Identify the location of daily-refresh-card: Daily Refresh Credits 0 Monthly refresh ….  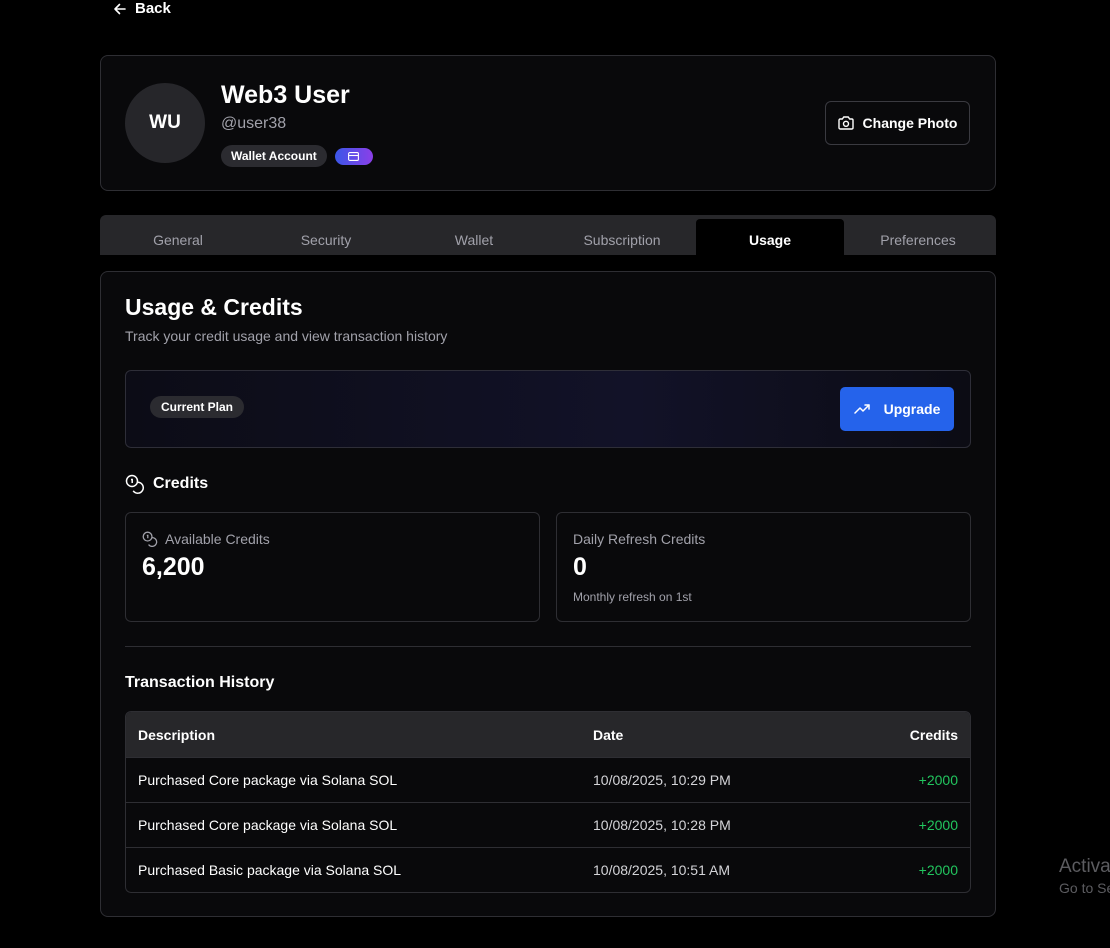
(763, 567).